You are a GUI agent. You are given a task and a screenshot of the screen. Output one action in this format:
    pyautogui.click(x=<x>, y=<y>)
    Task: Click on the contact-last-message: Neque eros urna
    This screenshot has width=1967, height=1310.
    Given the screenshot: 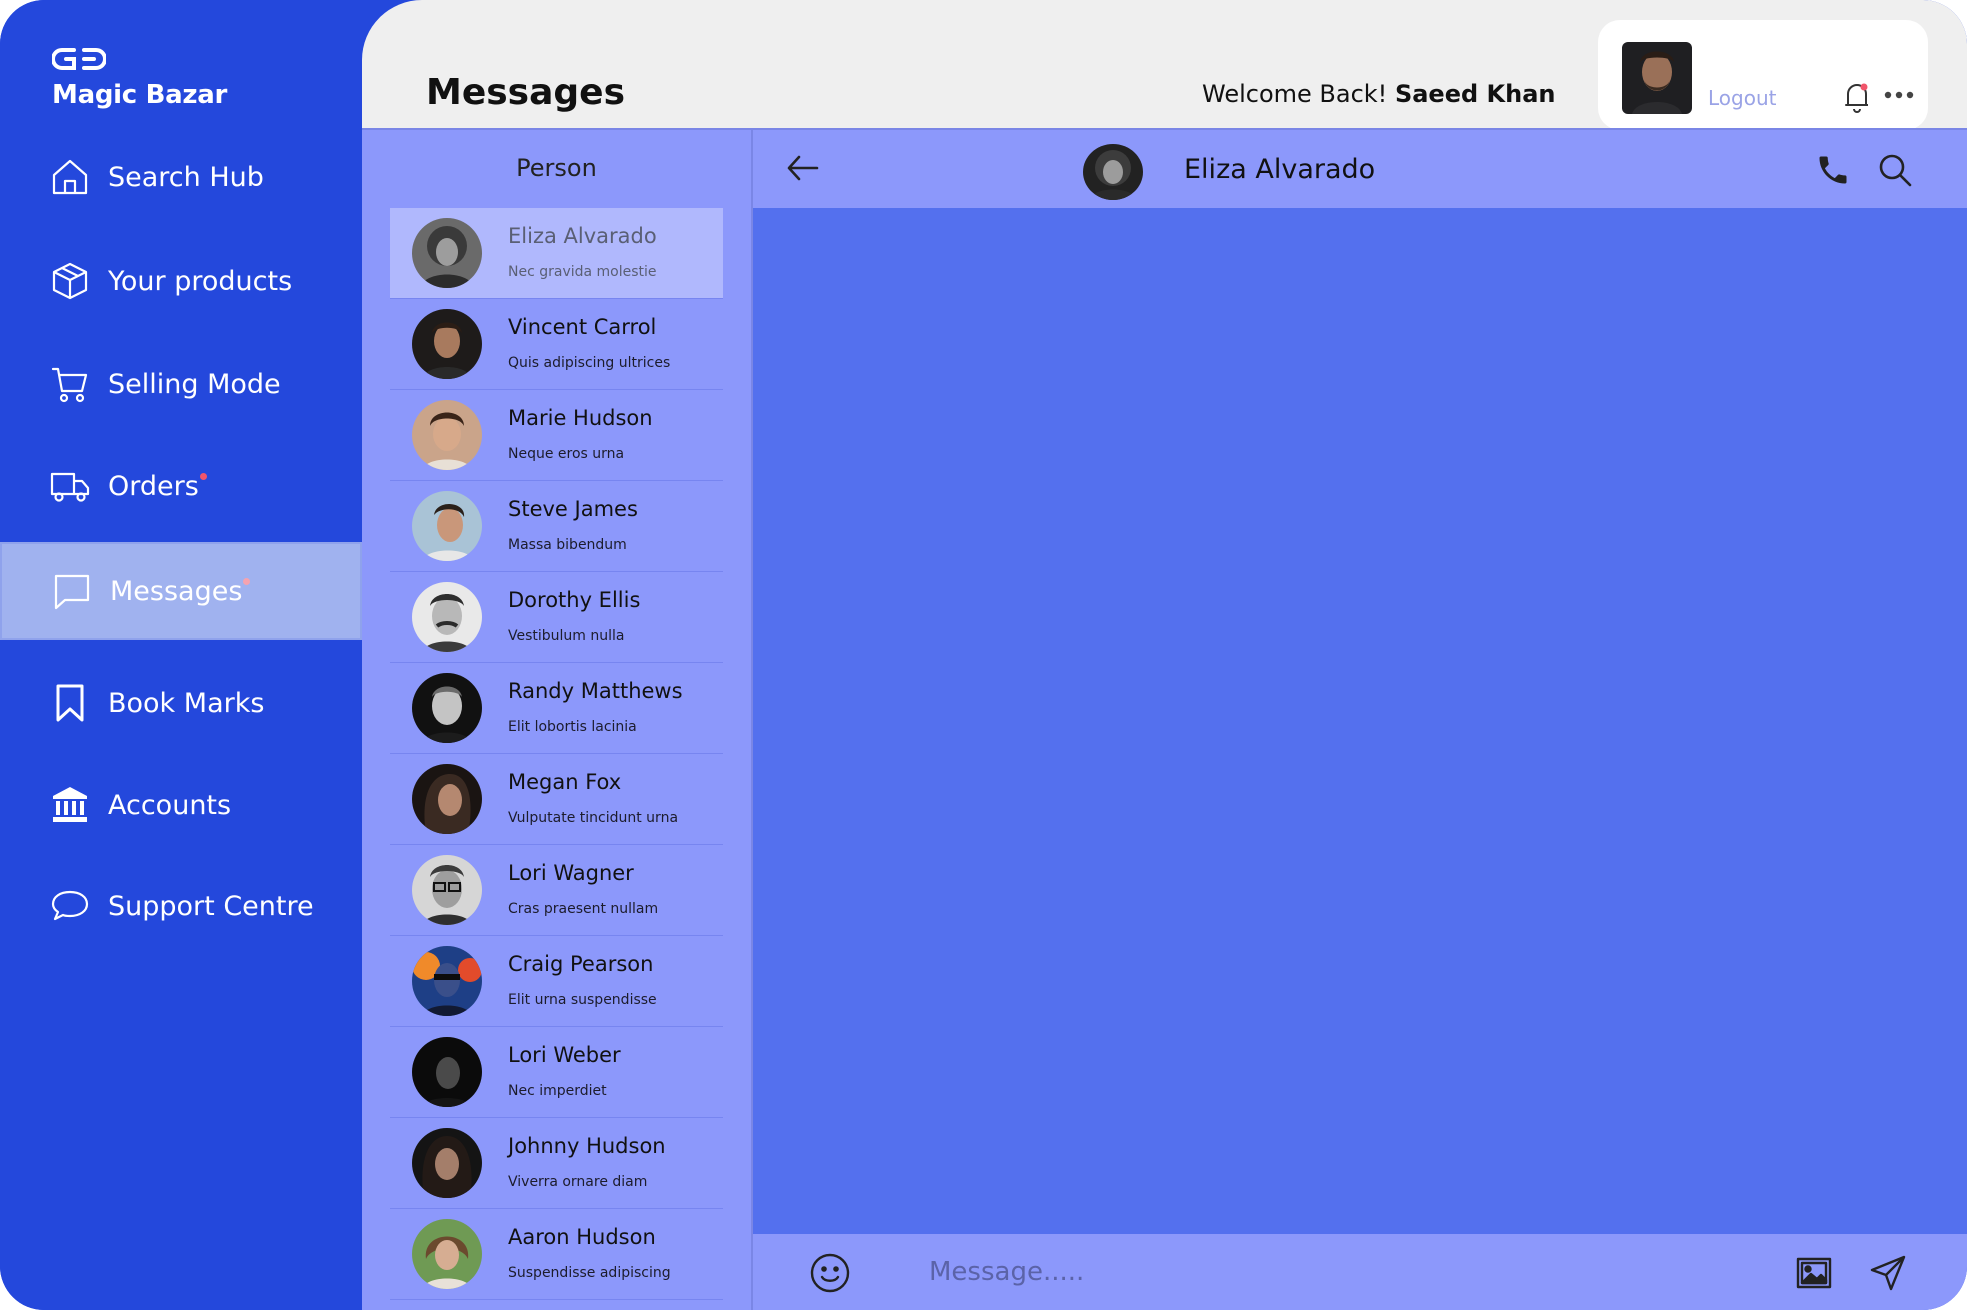 What is the action you would take?
    pyautogui.click(x=566, y=454)
    